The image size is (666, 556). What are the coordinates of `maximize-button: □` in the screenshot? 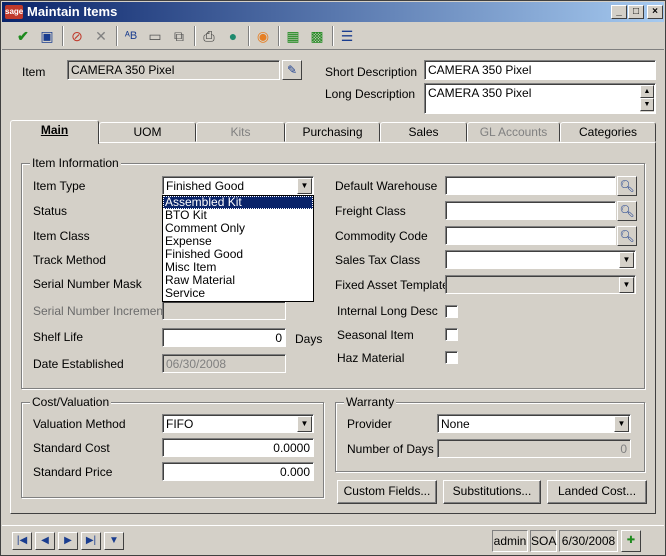 It's located at (636, 12).